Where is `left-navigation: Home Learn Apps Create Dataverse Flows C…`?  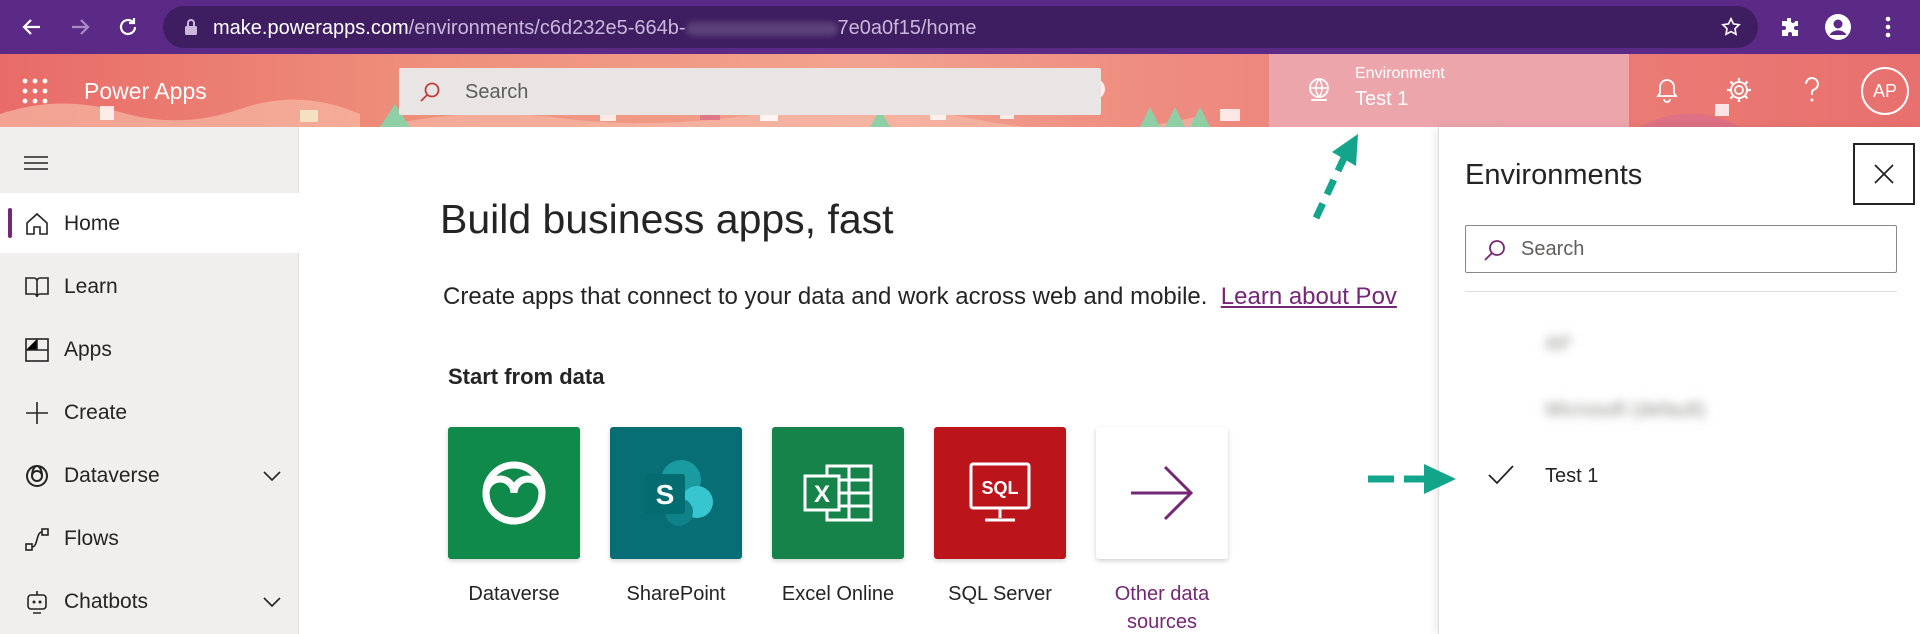
left-navigation: Home Learn Apps Create Dataverse Flows C… is located at coordinates (149, 380).